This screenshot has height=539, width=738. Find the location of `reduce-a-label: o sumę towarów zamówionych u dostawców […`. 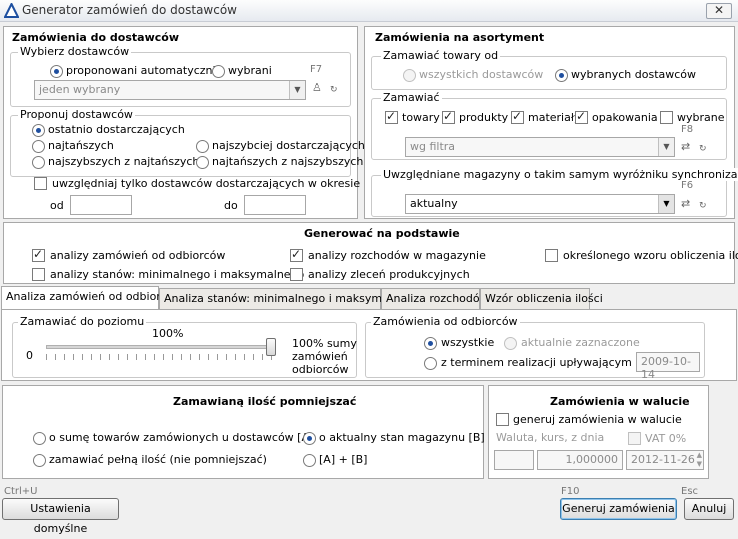

reduce-a-label: o sumę towarów zamówionych u dostawców [… is located at coordinates (181, 437).